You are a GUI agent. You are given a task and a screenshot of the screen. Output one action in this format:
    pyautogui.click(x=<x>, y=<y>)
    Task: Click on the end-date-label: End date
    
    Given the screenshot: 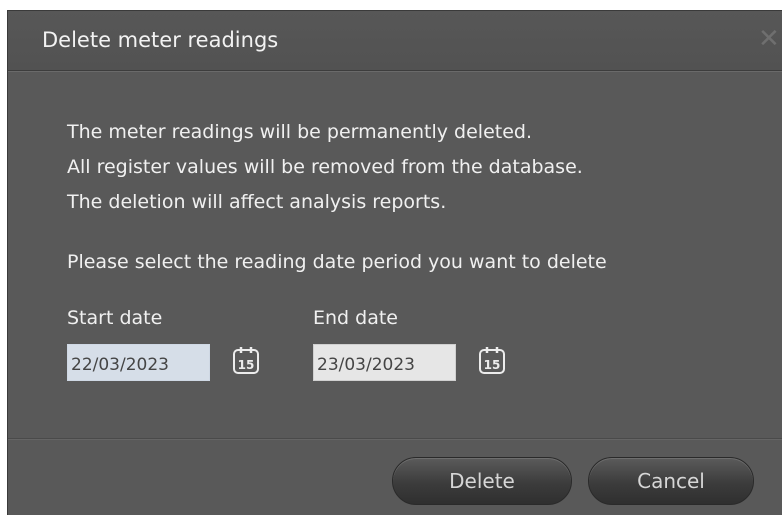 What is the action you would take?
    pyautogui.click(x=355, y=318)
    